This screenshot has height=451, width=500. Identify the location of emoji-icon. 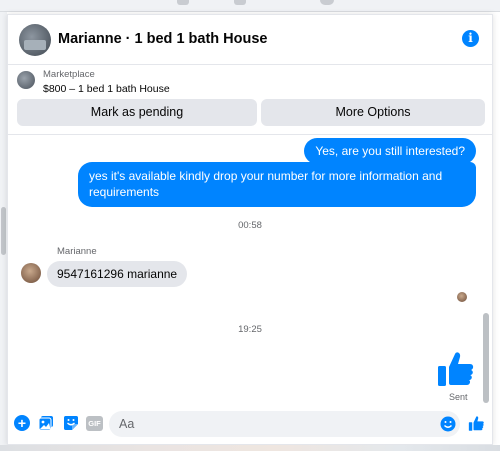
(448, 424).